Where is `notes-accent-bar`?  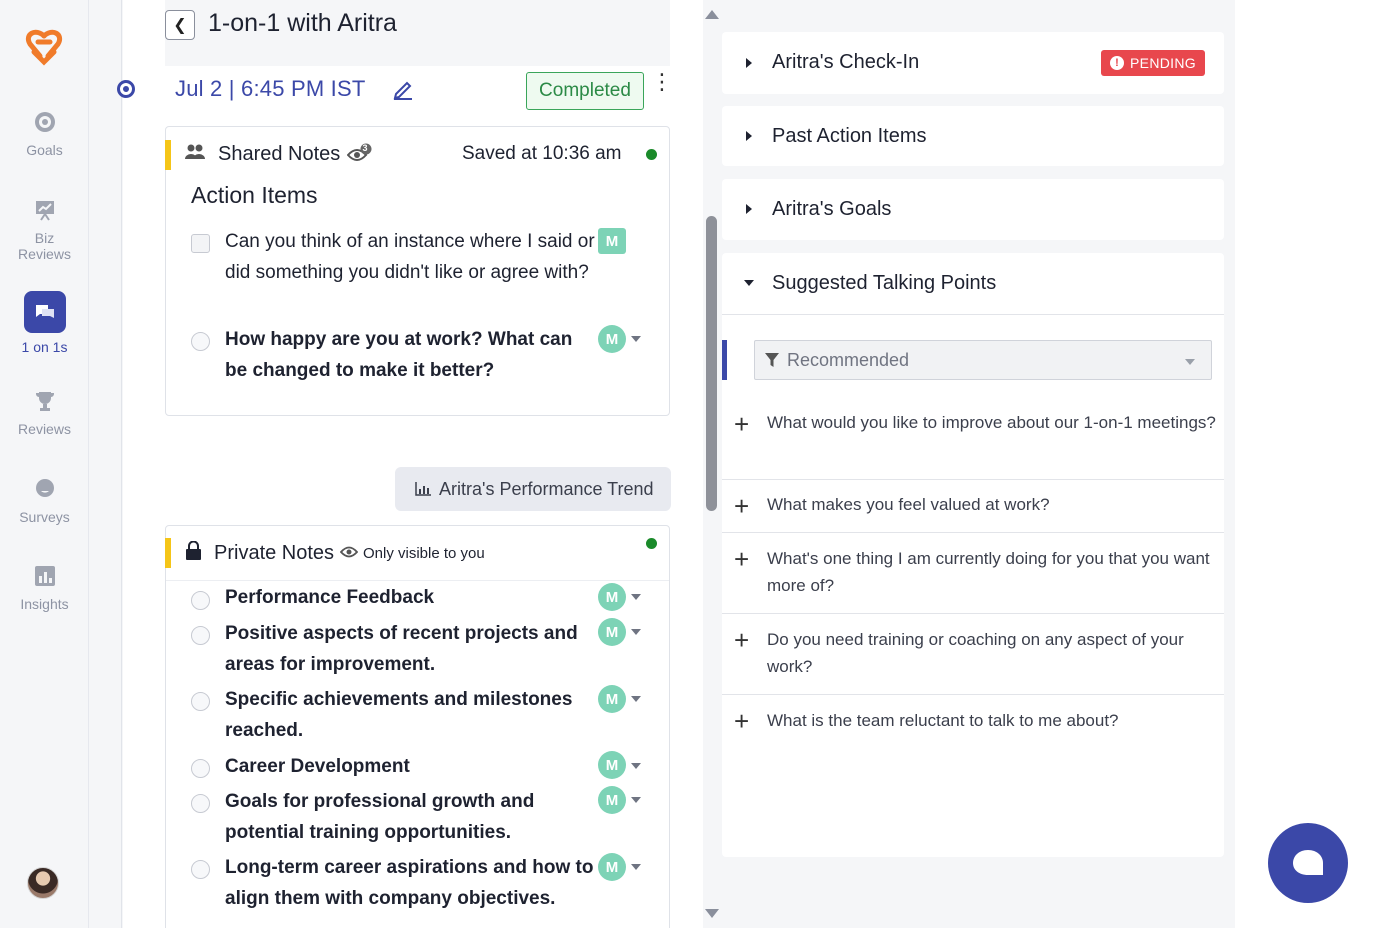
notes-accent-bar is located at coordinates (168, 155).